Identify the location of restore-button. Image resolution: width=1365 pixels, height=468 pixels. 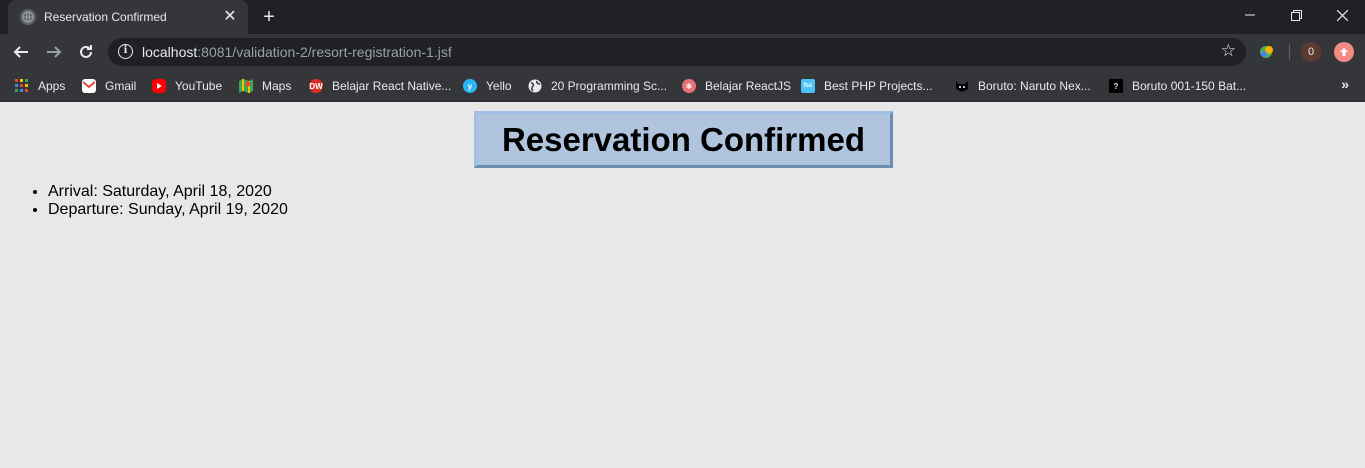
(1296, 15).